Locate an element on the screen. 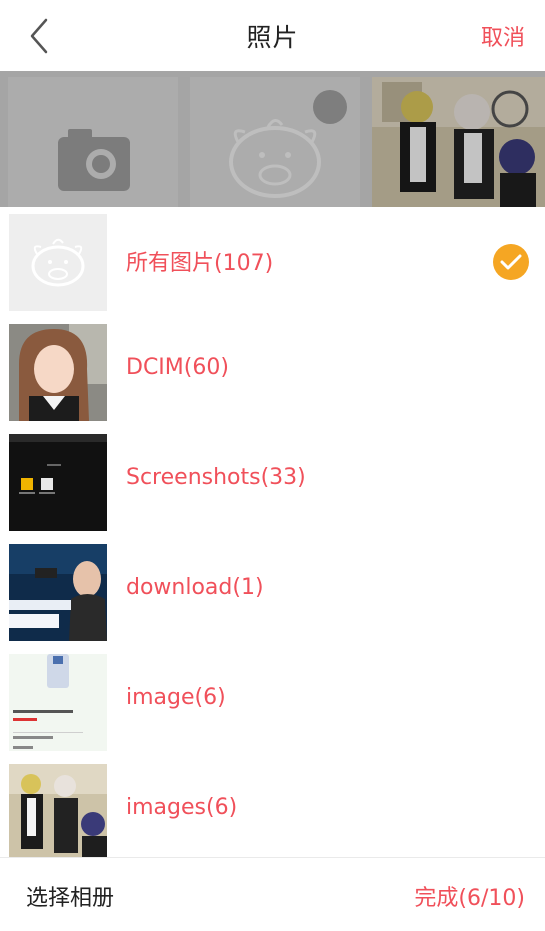 This screenshot has height=931, width=545. album-row-dcim: DCIM(60) is located at coordinates (272, 372).